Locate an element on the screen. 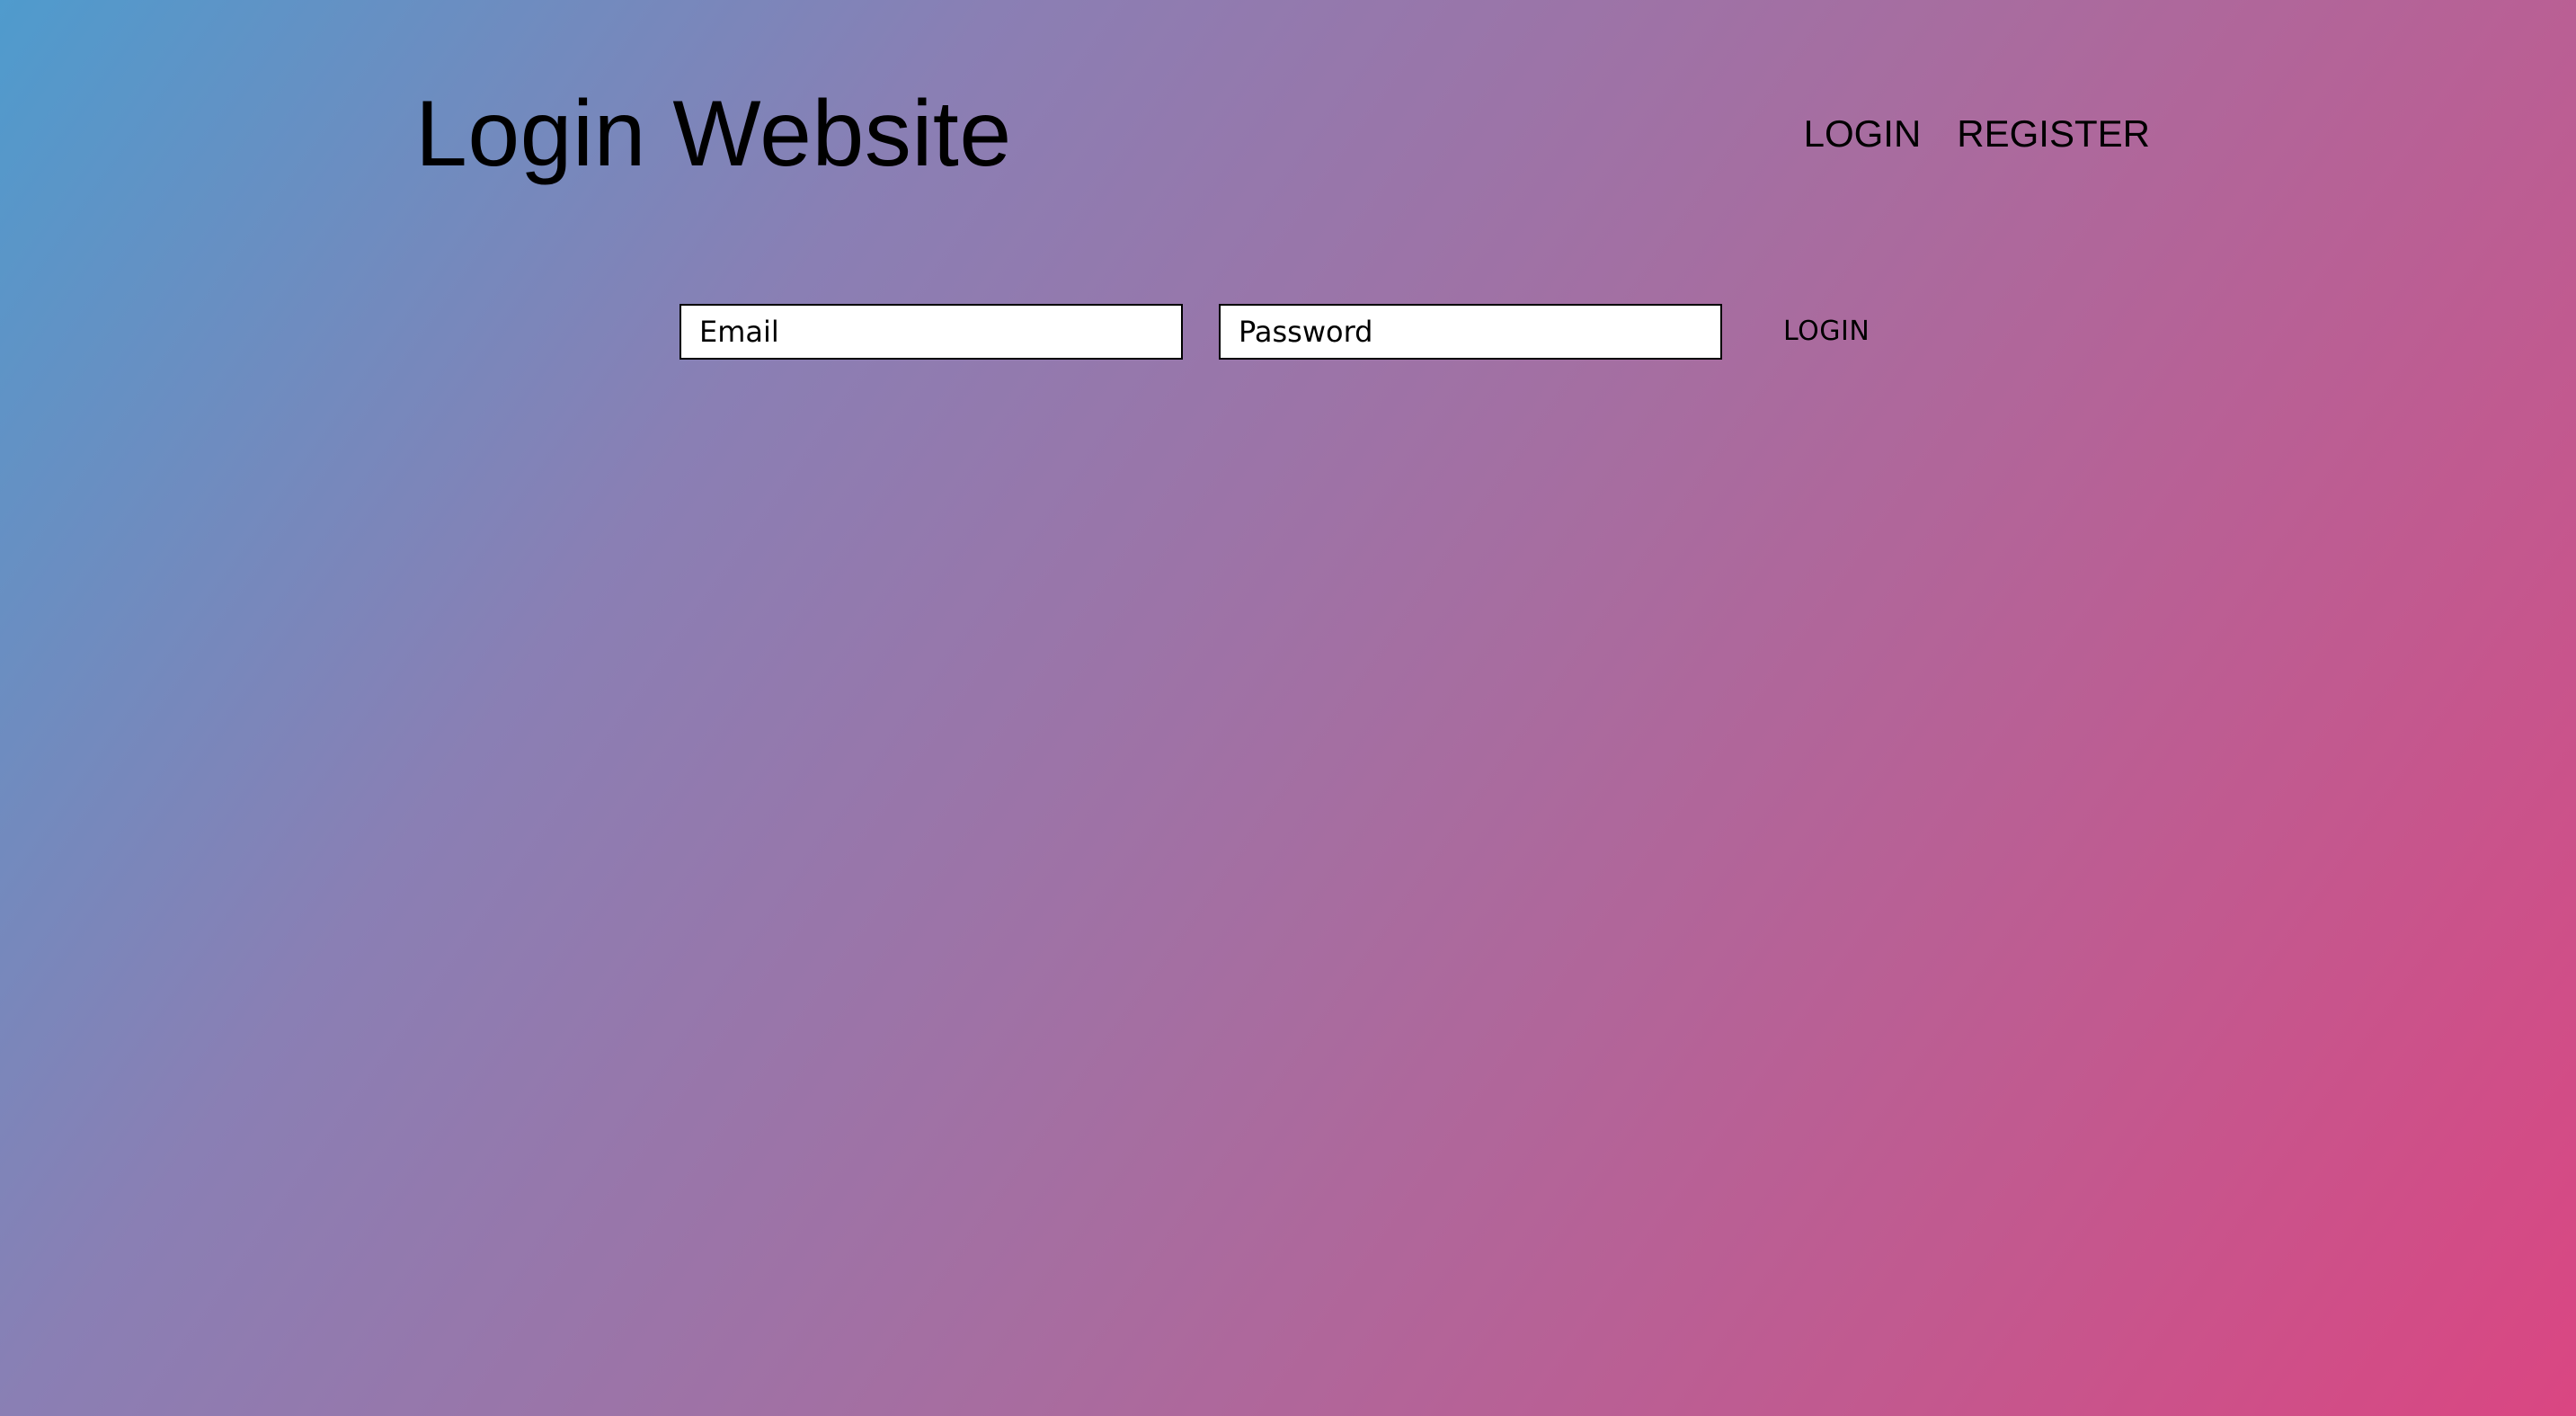  password-input is located at coordinates (1470, 332).